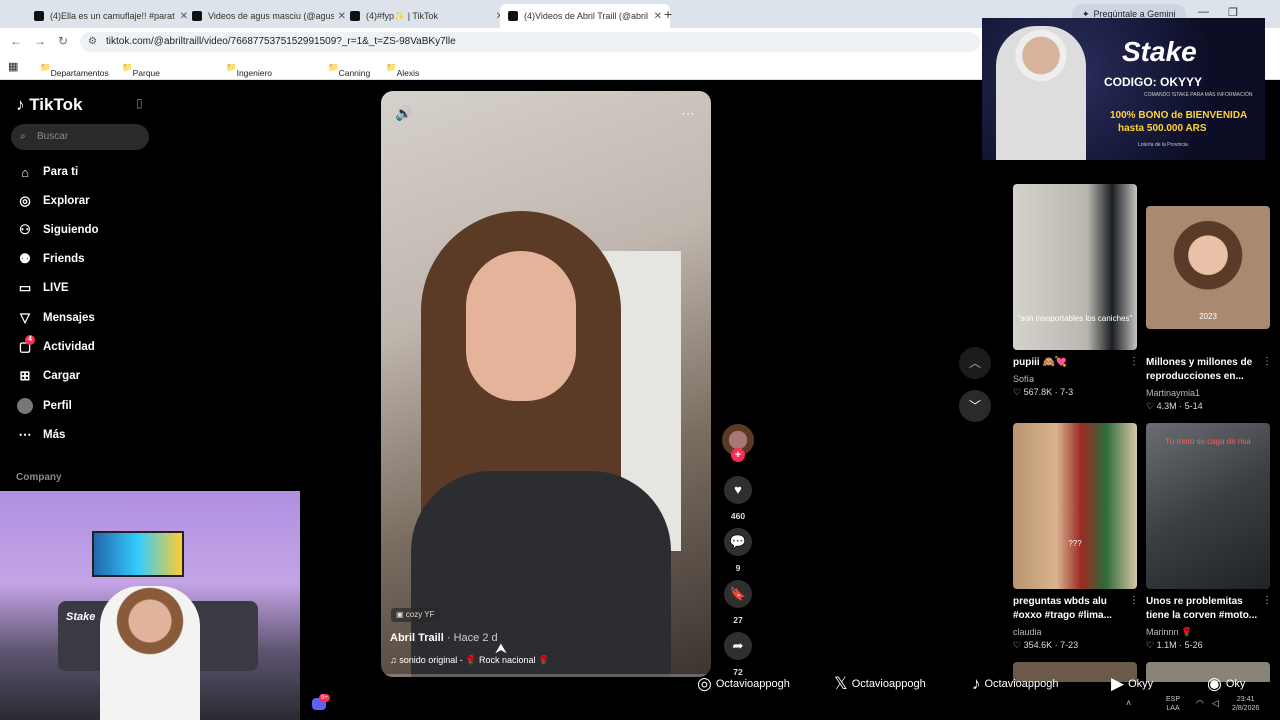 The image size is (1280, 720). Describe the element at coordinates (658, 16) in the screenshot. I see `close-tab-icon: ✕` at that location.